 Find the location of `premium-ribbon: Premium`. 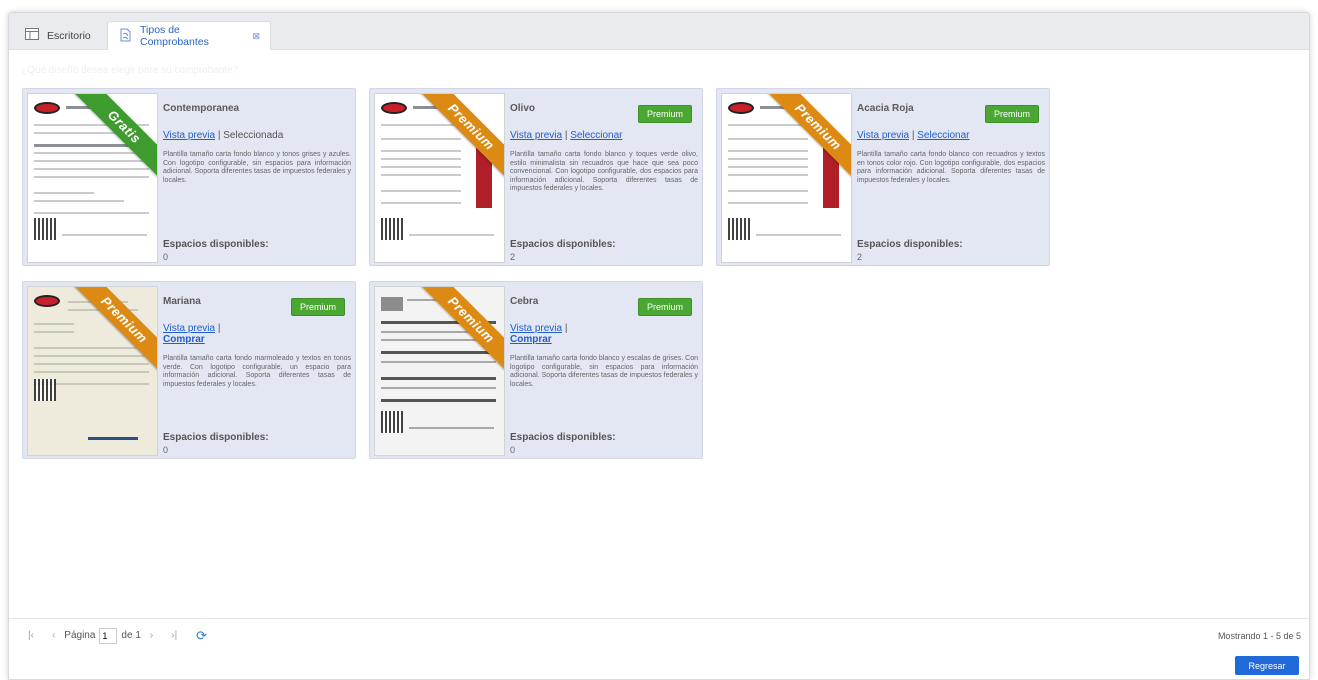

premium-ribbon: Premium is located at coordinates (113, 330).